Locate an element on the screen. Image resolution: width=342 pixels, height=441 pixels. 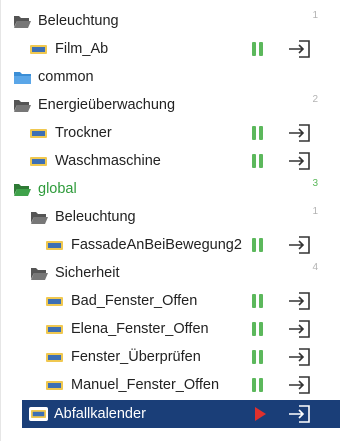
script-label: FassadeAnBeiBewegung2 is located at coordinates (156, 245).